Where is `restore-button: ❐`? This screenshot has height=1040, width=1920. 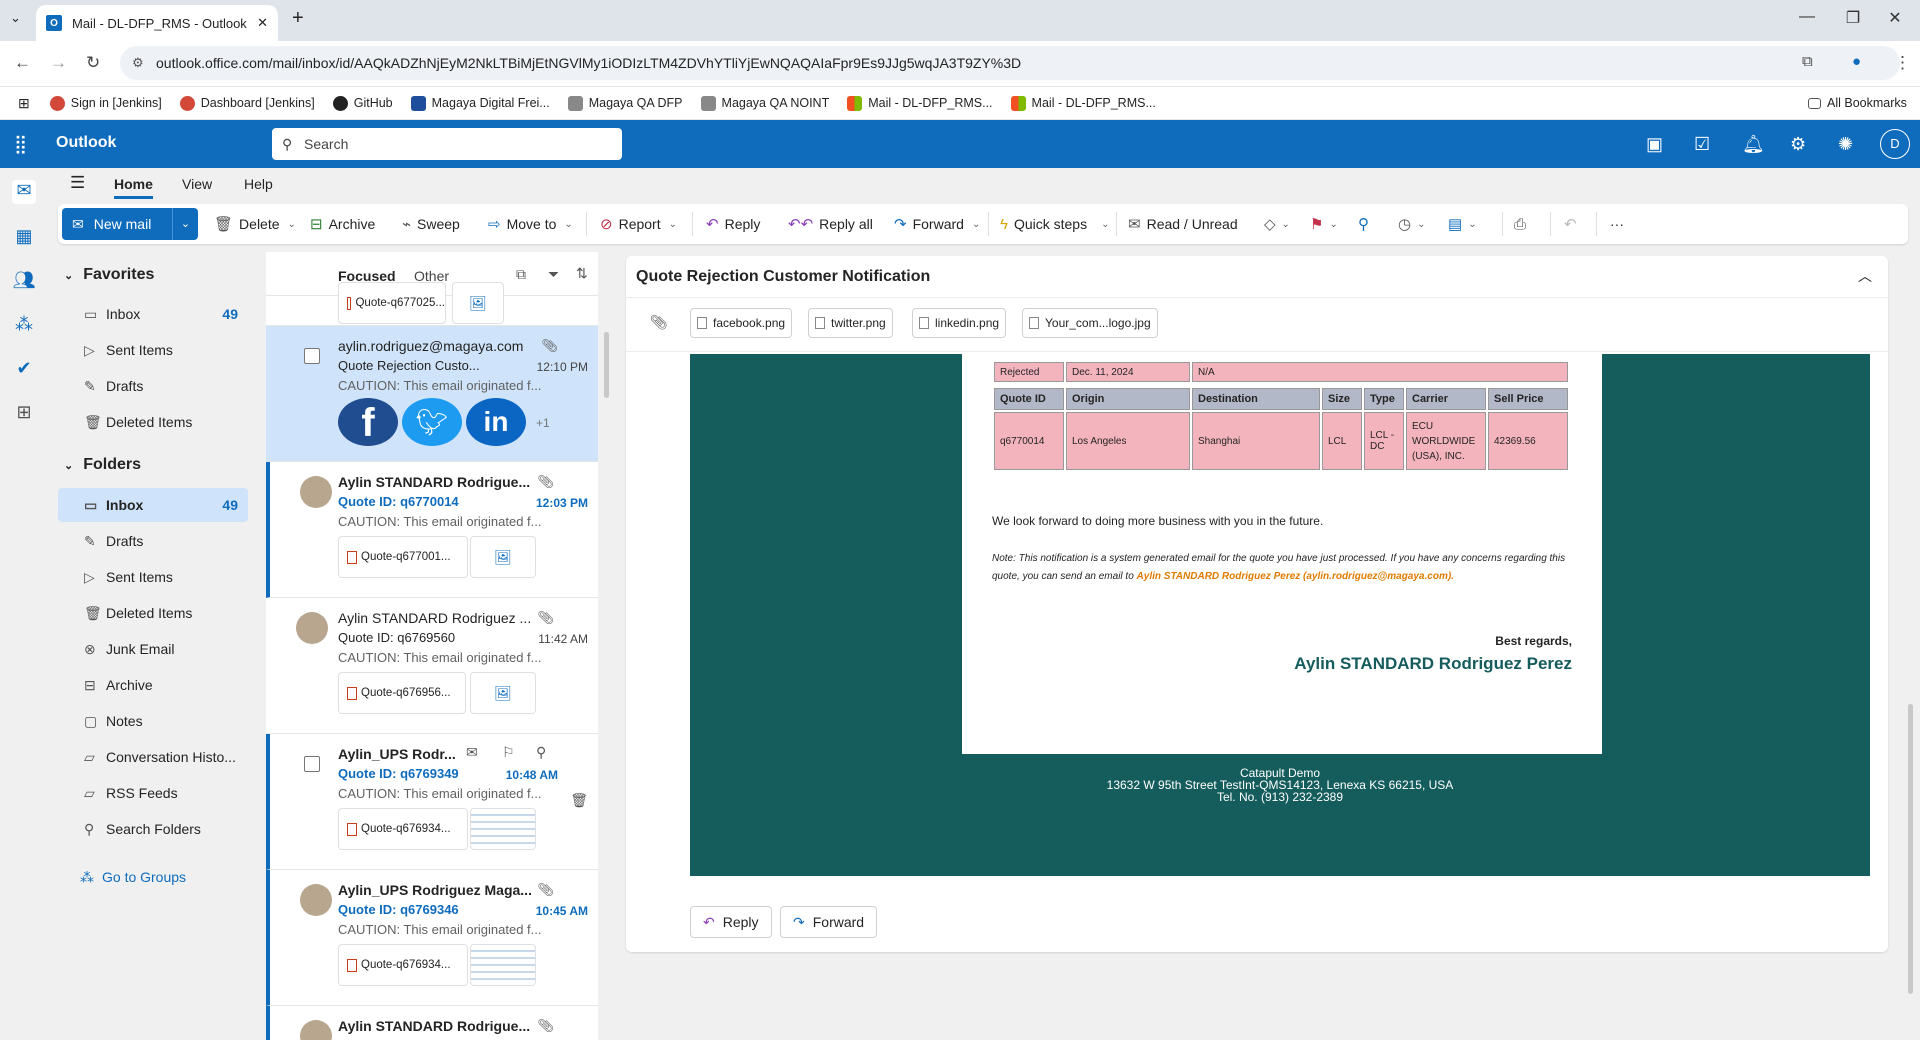 restore-button: ❐ is located at coordinates (1853, 18).